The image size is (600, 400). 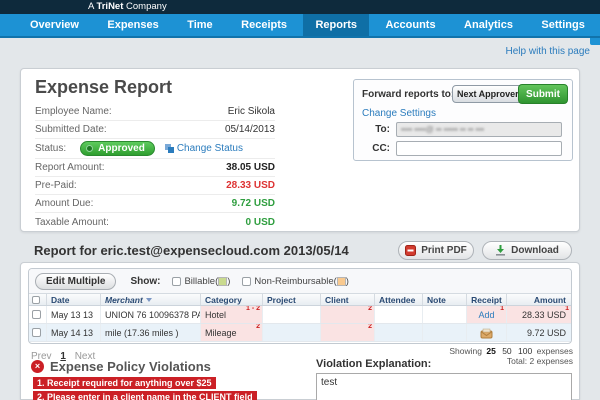 What do you see at coordinates (410, 25) in the screenshot?
I see `nav-accounts: Accounts` at bounding box center [410, 25].